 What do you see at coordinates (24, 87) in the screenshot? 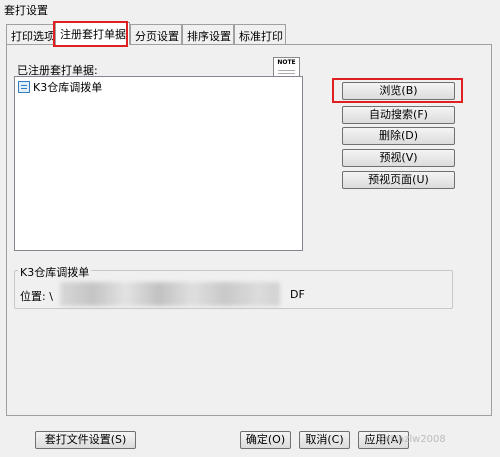
I see `document-icon` at bounding box center [24, 87].